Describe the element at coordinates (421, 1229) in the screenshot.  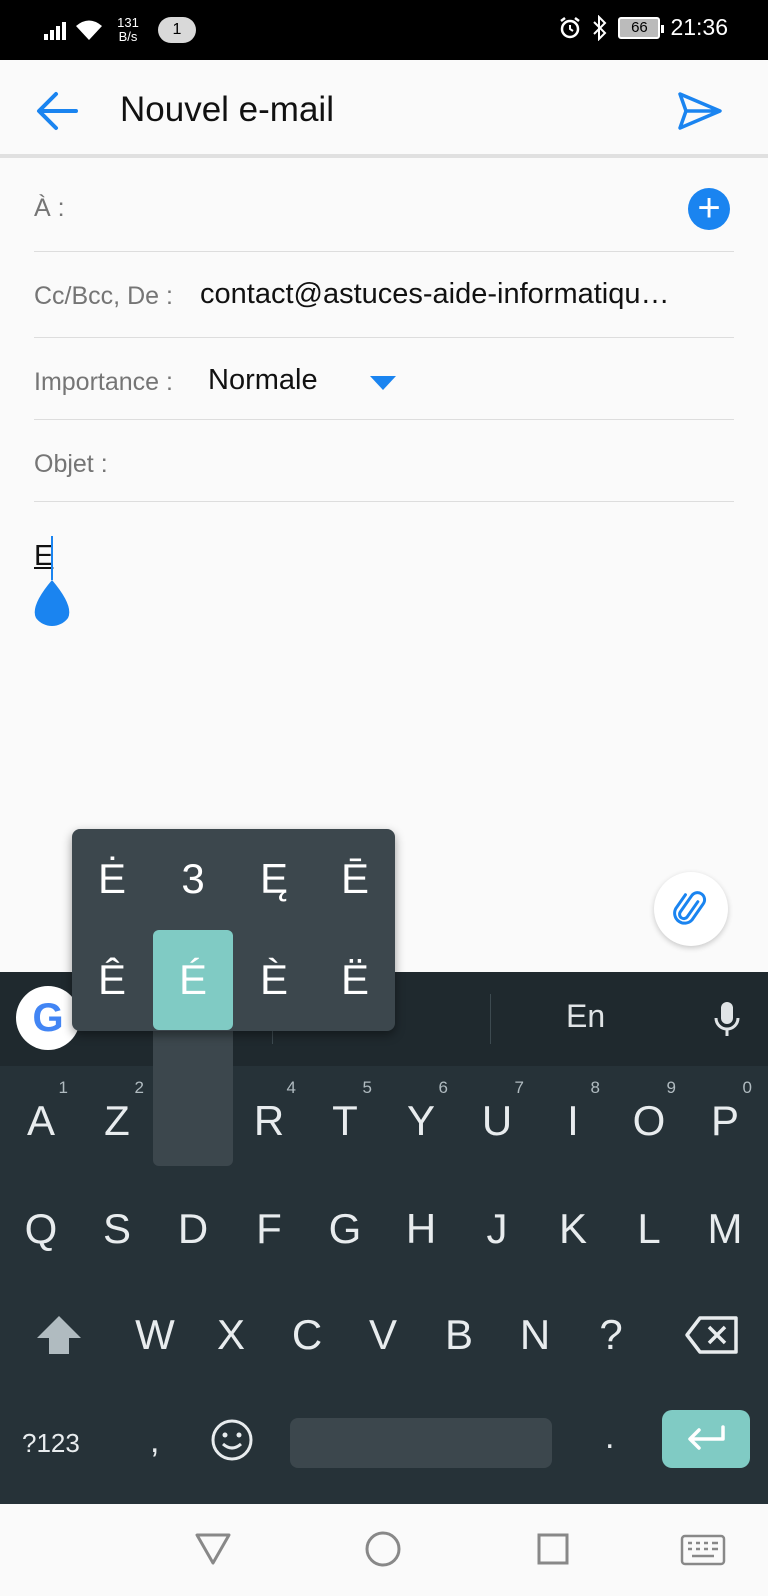
I see `key-h: H` at that location.